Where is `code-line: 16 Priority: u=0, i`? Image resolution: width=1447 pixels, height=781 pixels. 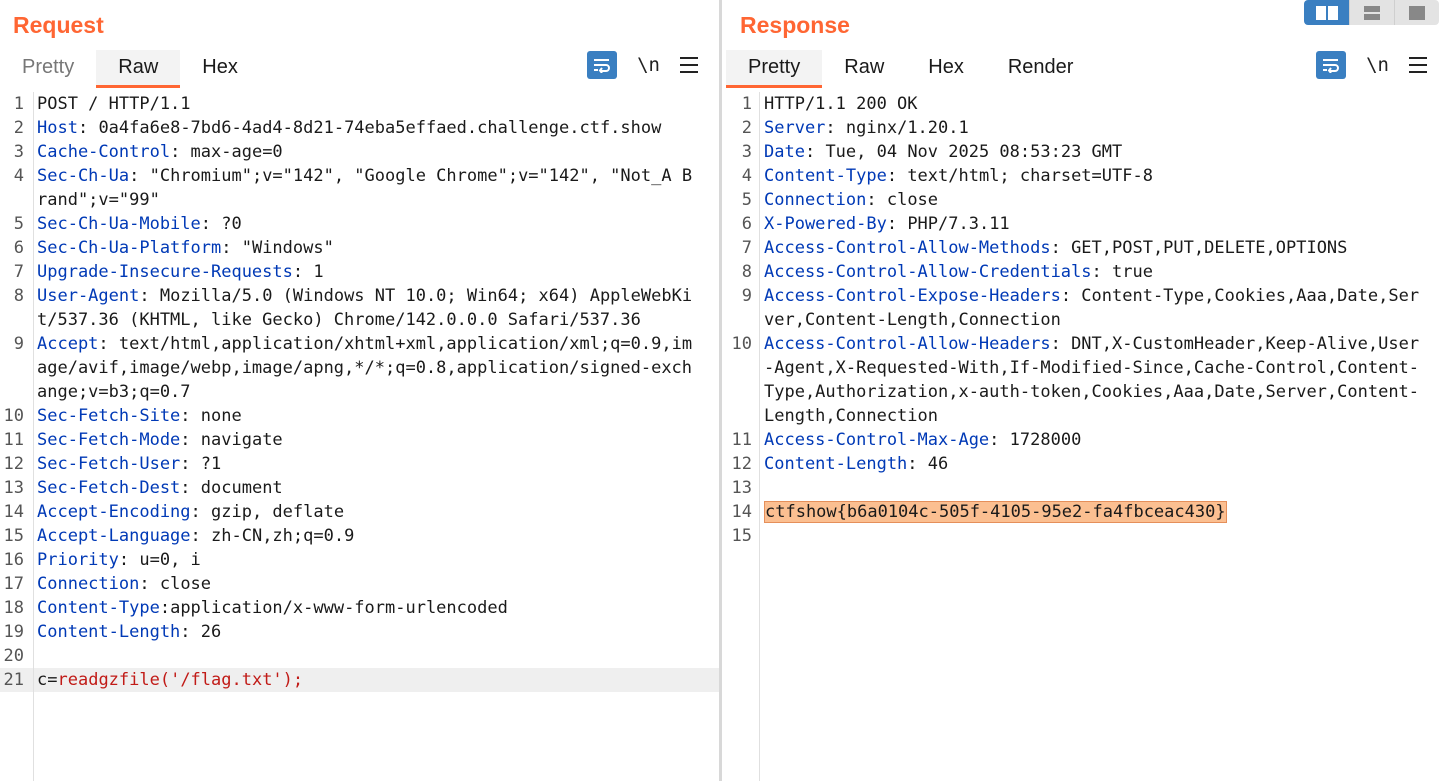
code-line: 16 Priority: u=0, i is located at coordinates (360, 560).